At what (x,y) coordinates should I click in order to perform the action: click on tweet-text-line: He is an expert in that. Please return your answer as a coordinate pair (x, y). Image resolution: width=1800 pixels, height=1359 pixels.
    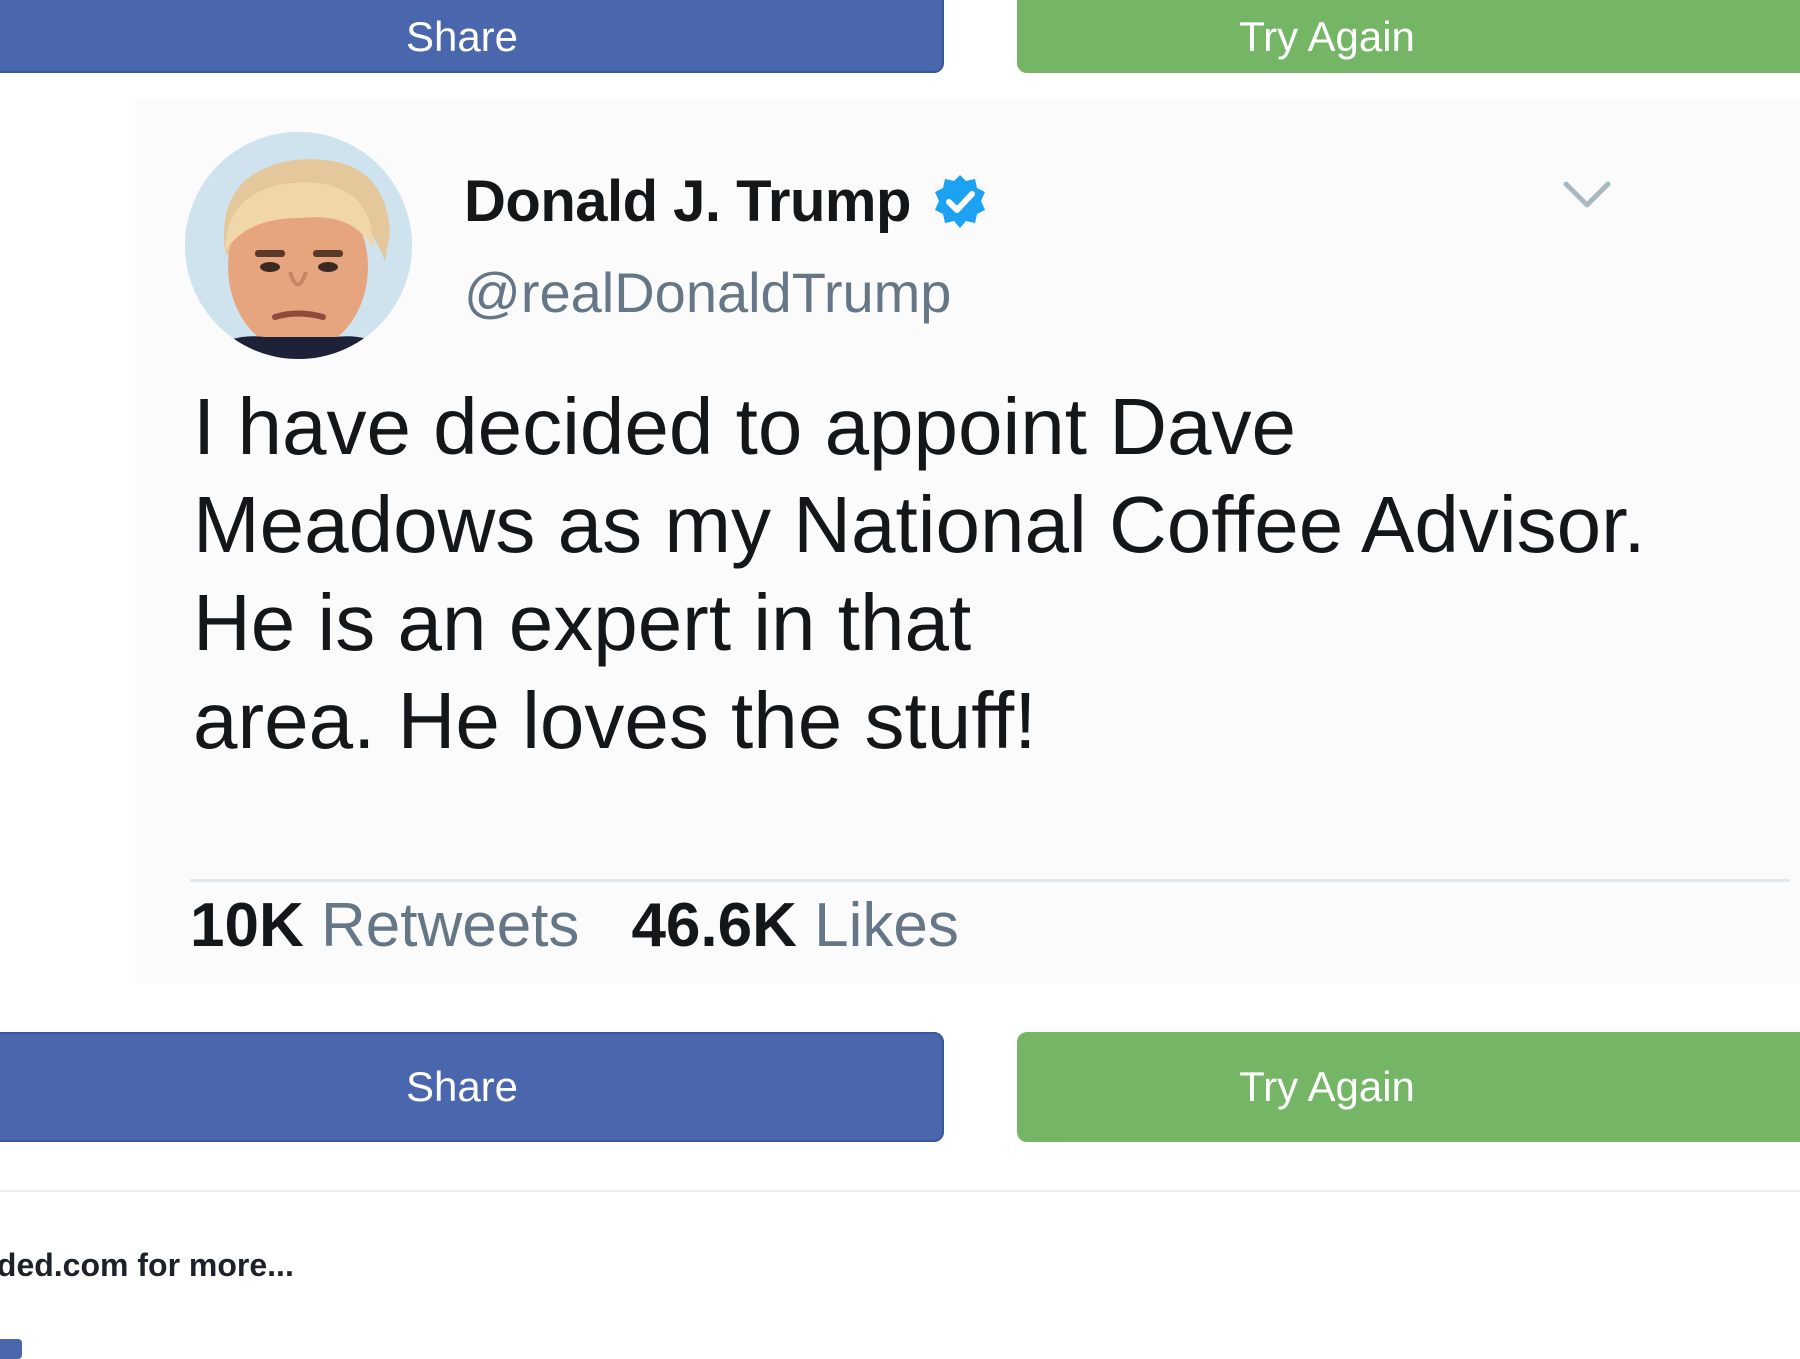
    Looking at the image, I should click on (582, 622).